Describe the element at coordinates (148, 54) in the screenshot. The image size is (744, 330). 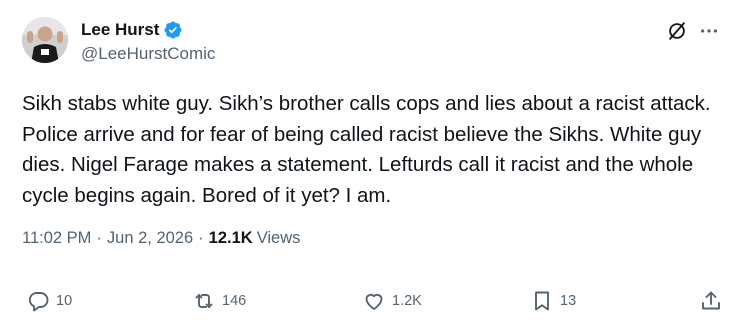
I see `author-handle: @LeeHurstComic` at that location.